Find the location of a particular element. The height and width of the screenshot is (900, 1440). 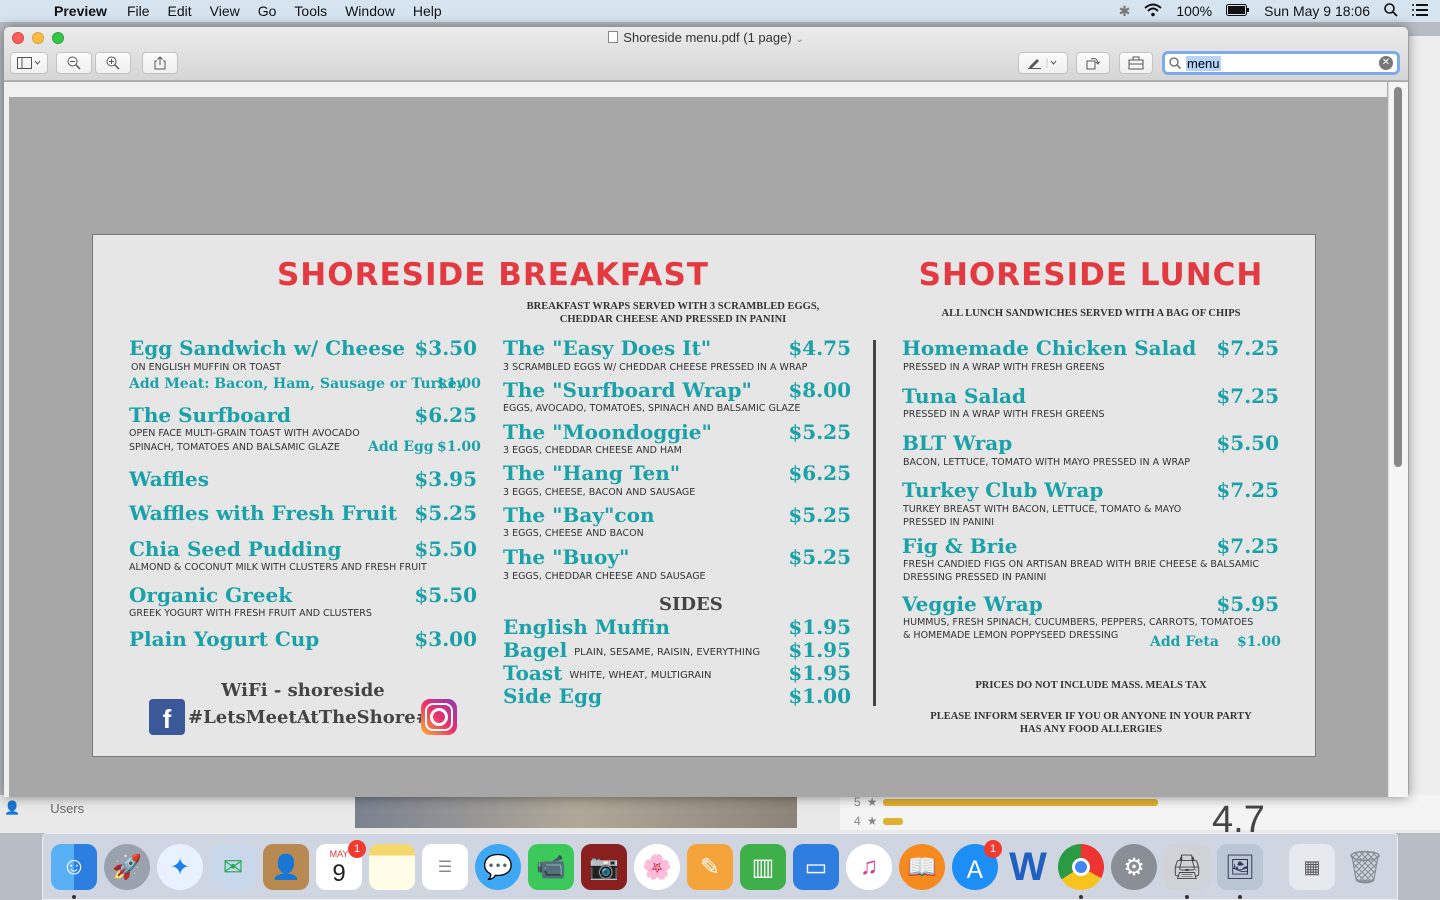

menu-item-name: Chia Seed Pudding is located at coordinates (235, 549).